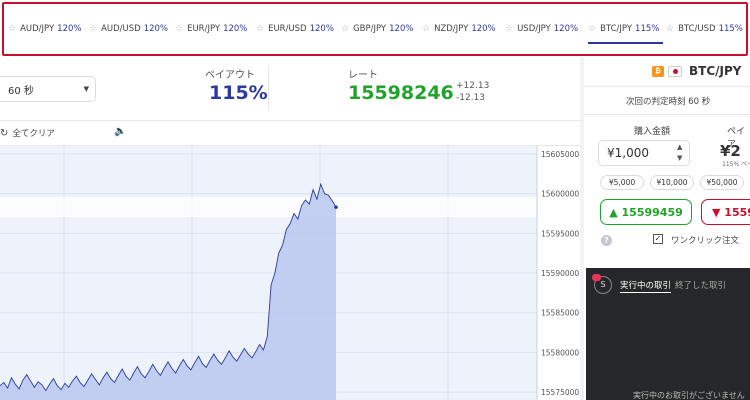 The height and width of the screenshot is (400, 750). What do you see at coordinates (628, 153) in the screenshot?
I see `amount-value: ¥1,000` at bounding box center [628, 153].